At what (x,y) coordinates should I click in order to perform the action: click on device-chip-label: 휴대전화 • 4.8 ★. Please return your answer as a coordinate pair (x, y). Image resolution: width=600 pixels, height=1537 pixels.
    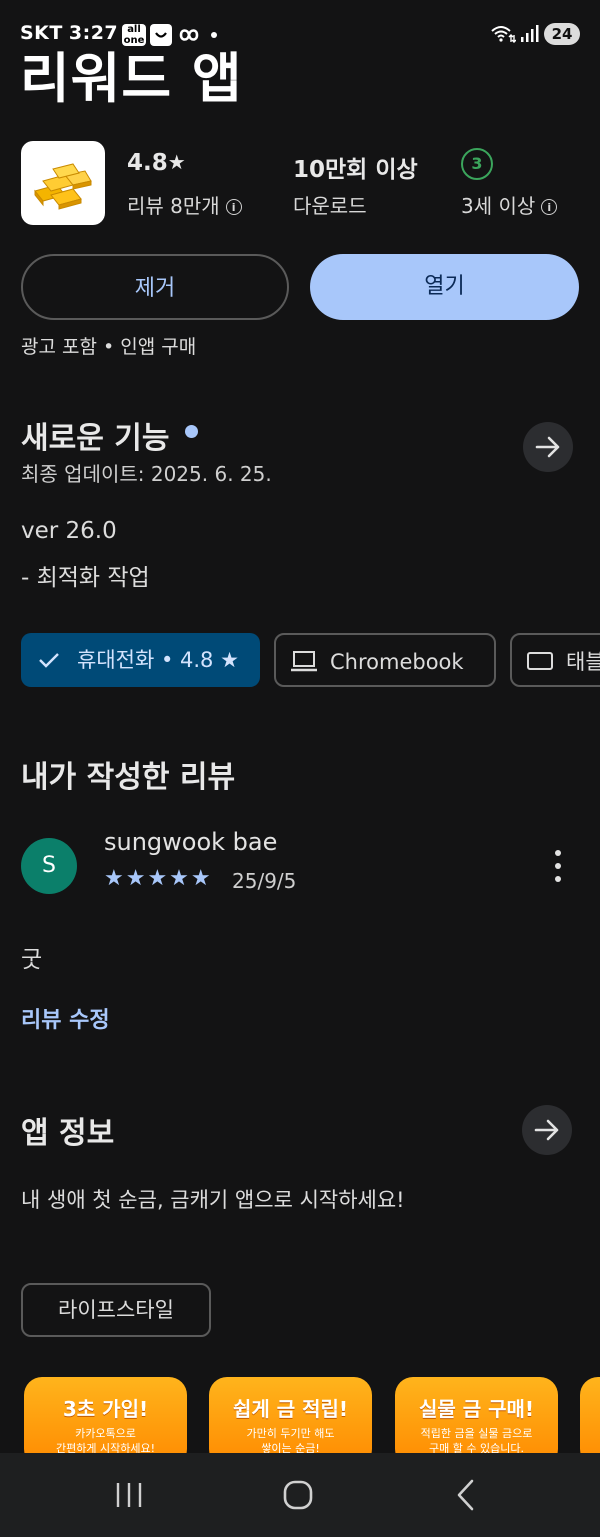
    Looking at the image, I should click on (158, 660).